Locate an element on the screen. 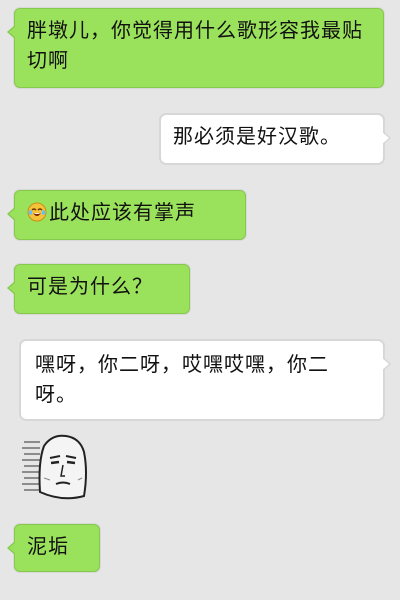 The height and width of the screenshot is (600, 400). message-bubble-received: 此处应该有掌声 is located at coordinates (126, 215).